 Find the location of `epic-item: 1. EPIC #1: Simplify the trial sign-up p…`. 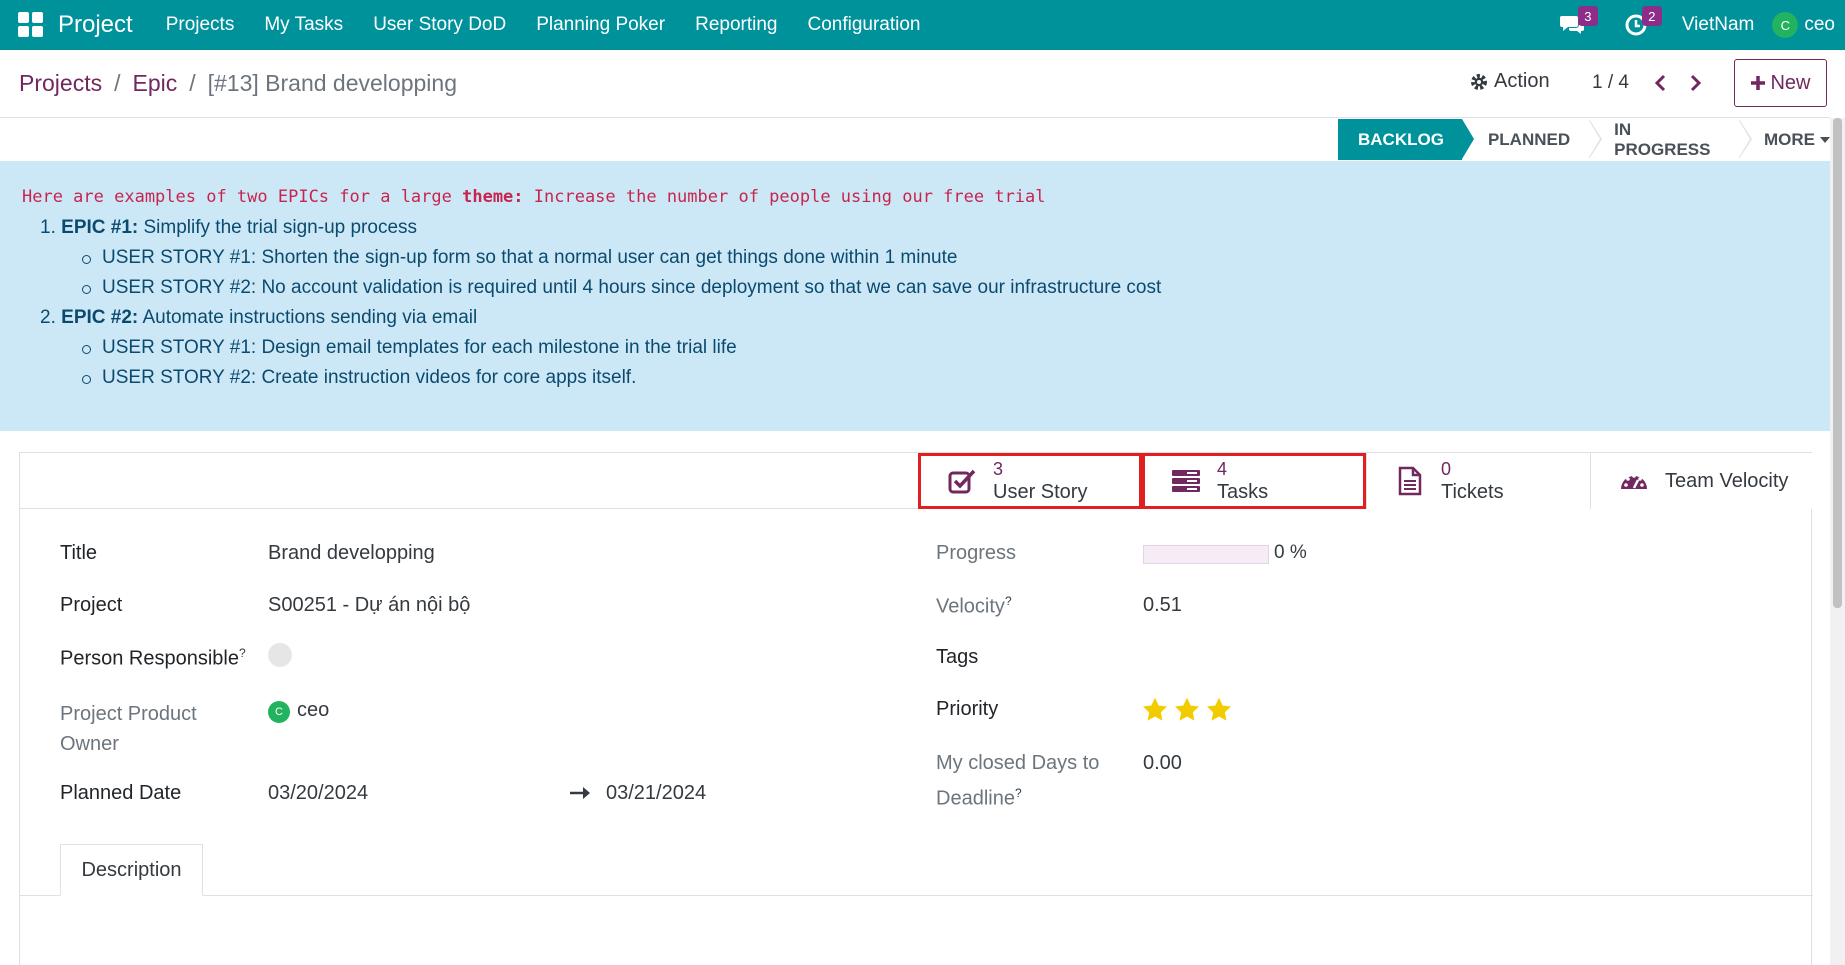

epic-item: 1. EPIC #1: Simplify the trial sign-up p… is located at coordinates (600, 228).